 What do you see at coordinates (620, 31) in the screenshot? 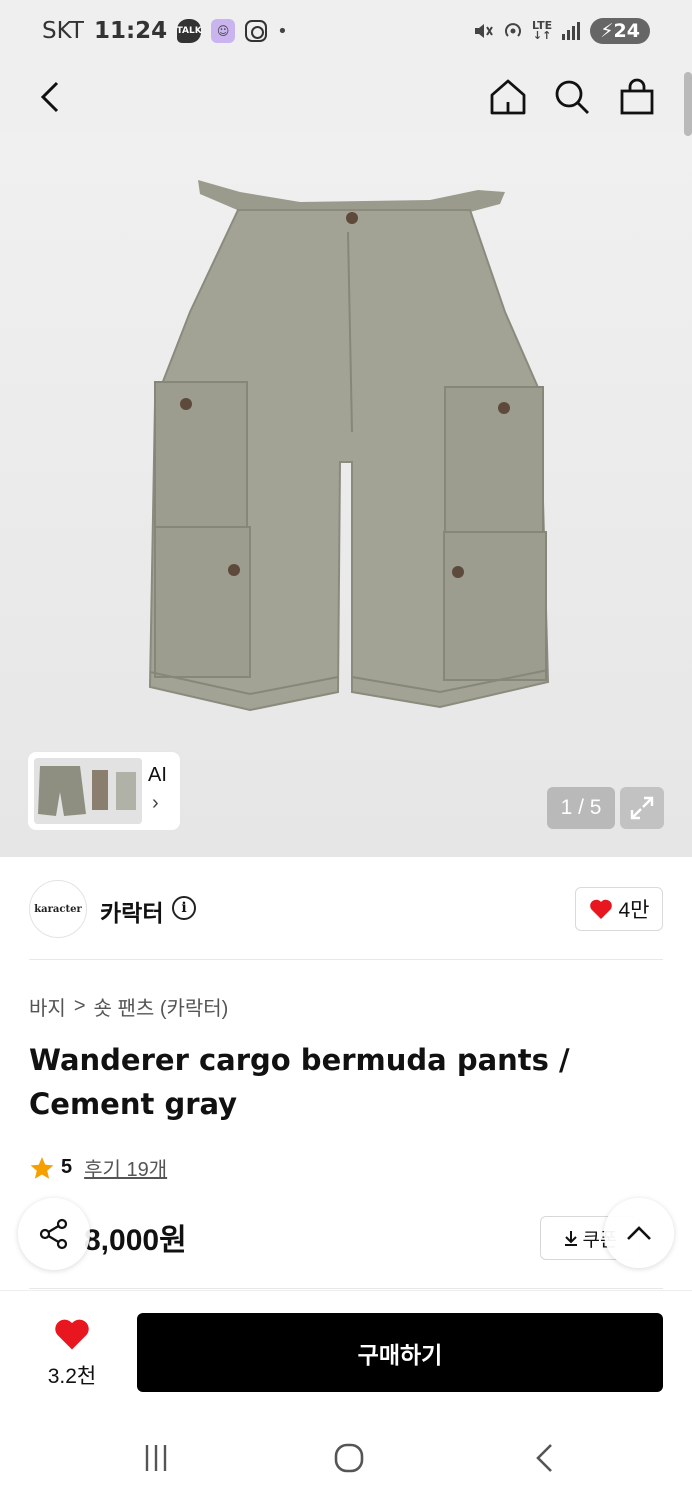
I see `battery-indicator: ⚡ 24` at bounding box center [620, 31].